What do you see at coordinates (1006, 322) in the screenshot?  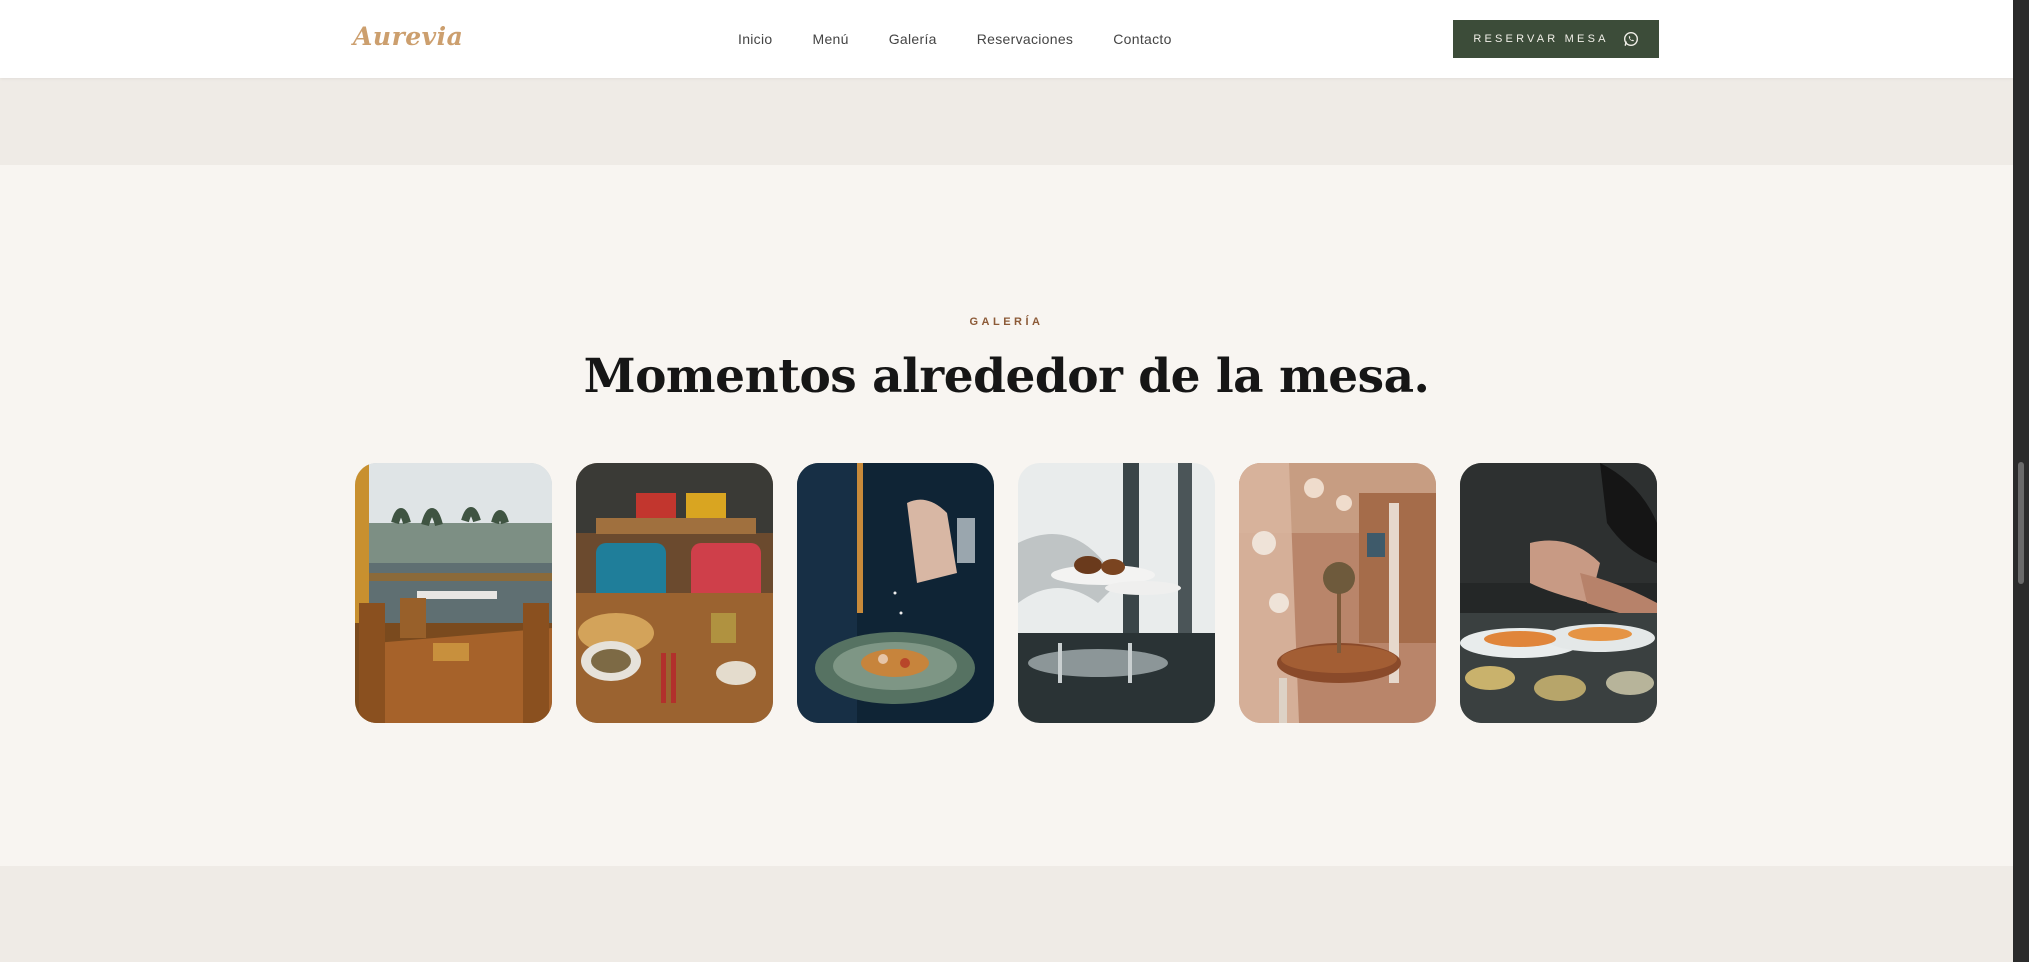 I see `gallery-eyebrow: GALERÍA` at bounding box center [1006, 322].